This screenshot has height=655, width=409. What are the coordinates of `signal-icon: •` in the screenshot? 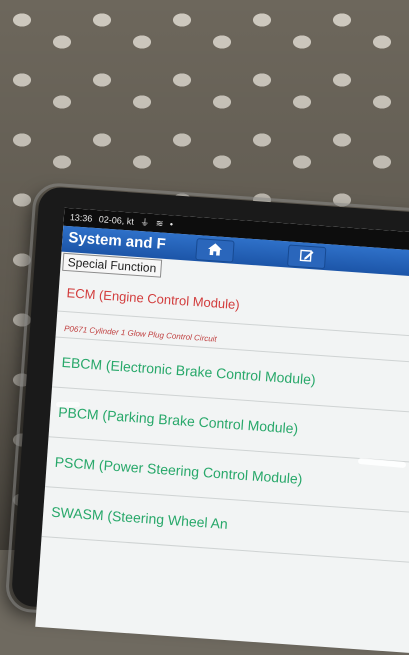 It's located at (171, 224).